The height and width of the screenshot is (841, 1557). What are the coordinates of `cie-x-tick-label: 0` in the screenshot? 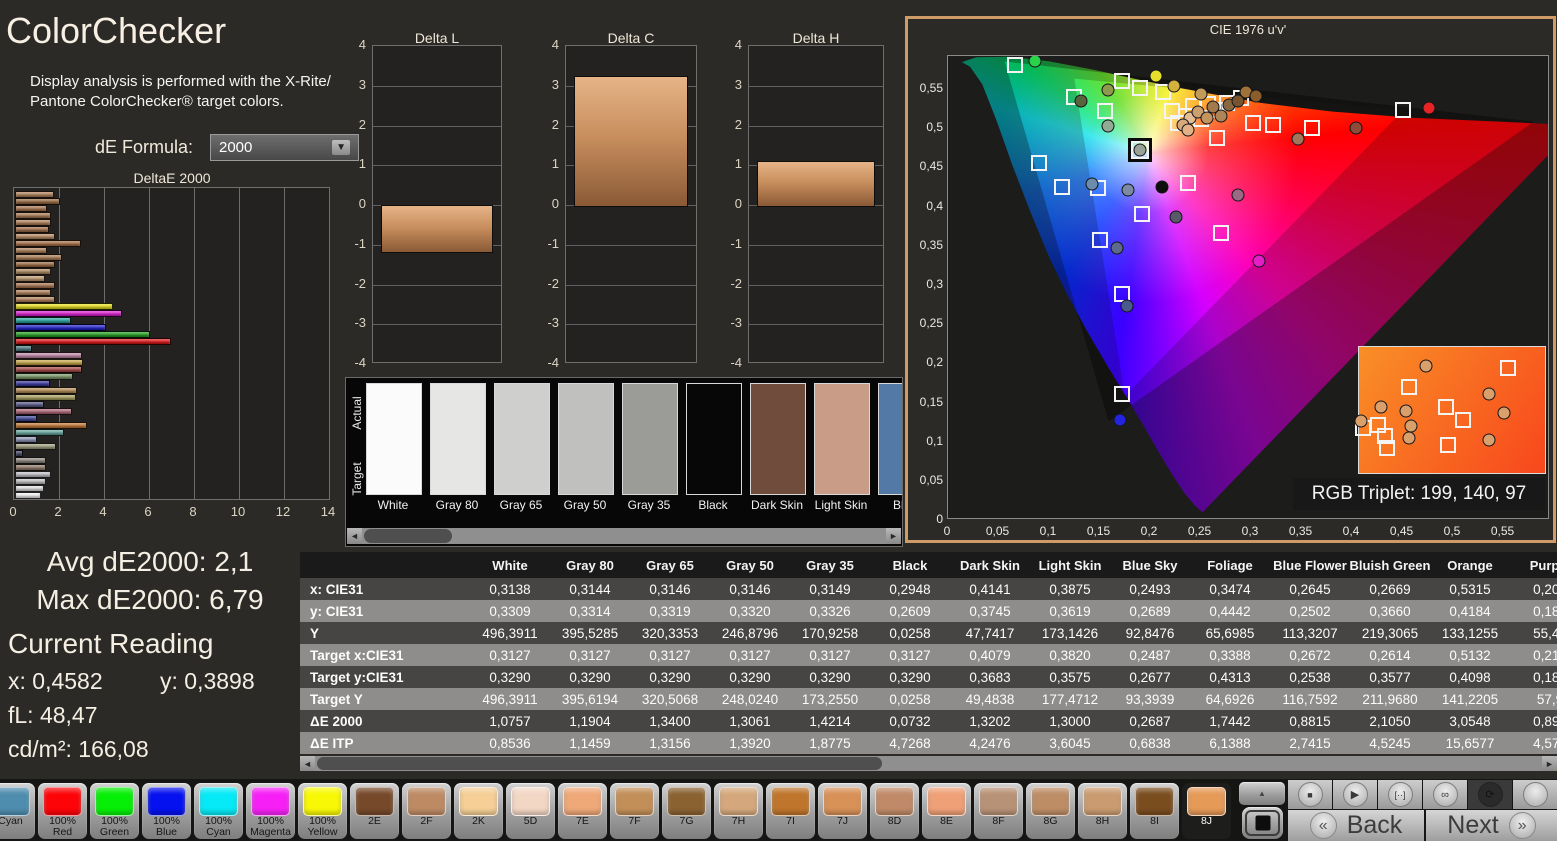 It's located at (947, 531).